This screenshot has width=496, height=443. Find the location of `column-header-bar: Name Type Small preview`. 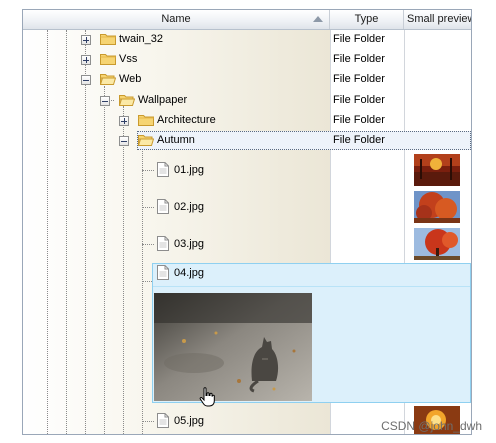

column-header-bar: Name Type Small preview is located at coordinates (247, 20).